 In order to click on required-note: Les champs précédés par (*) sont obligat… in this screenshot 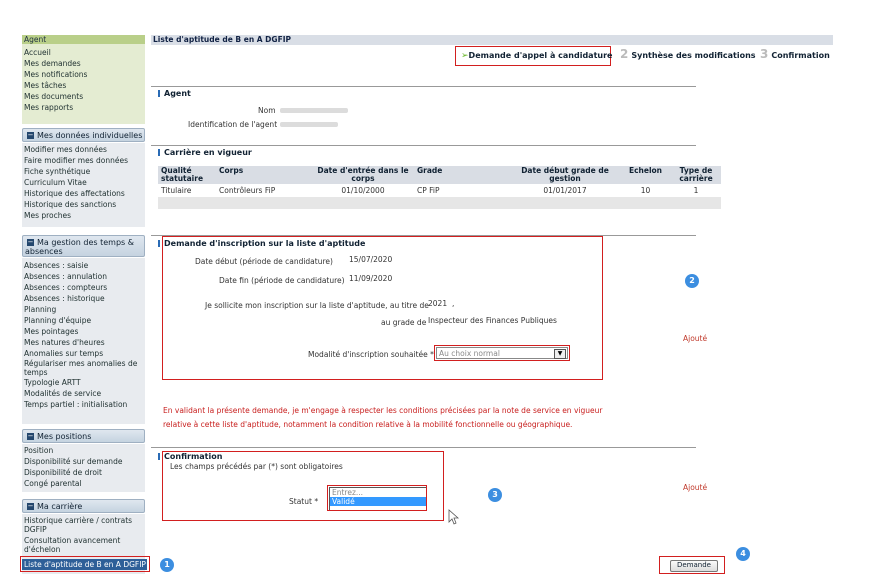, I will do `click(256, 466)`.